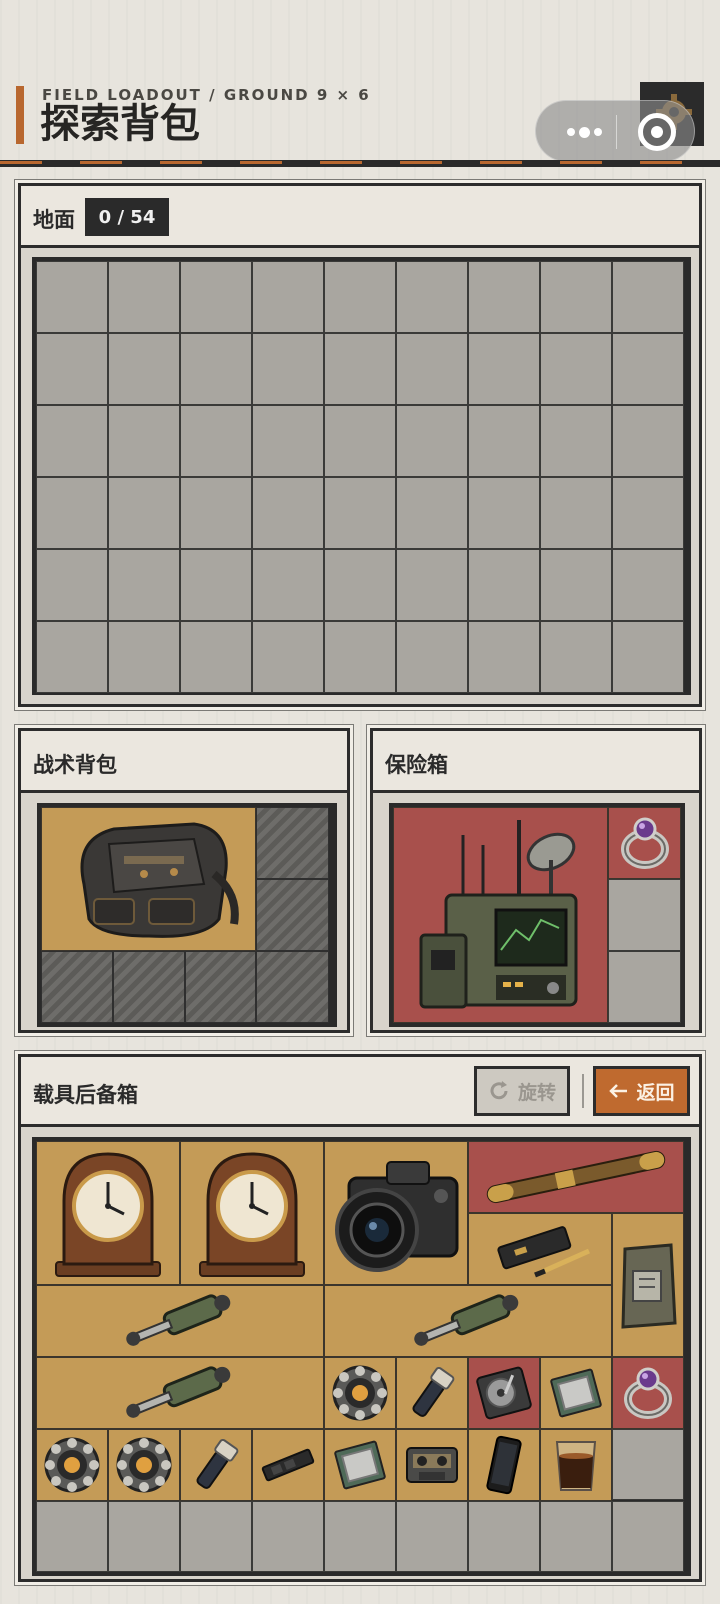  I want to click on close-mini-program-button, so click(657, 132).